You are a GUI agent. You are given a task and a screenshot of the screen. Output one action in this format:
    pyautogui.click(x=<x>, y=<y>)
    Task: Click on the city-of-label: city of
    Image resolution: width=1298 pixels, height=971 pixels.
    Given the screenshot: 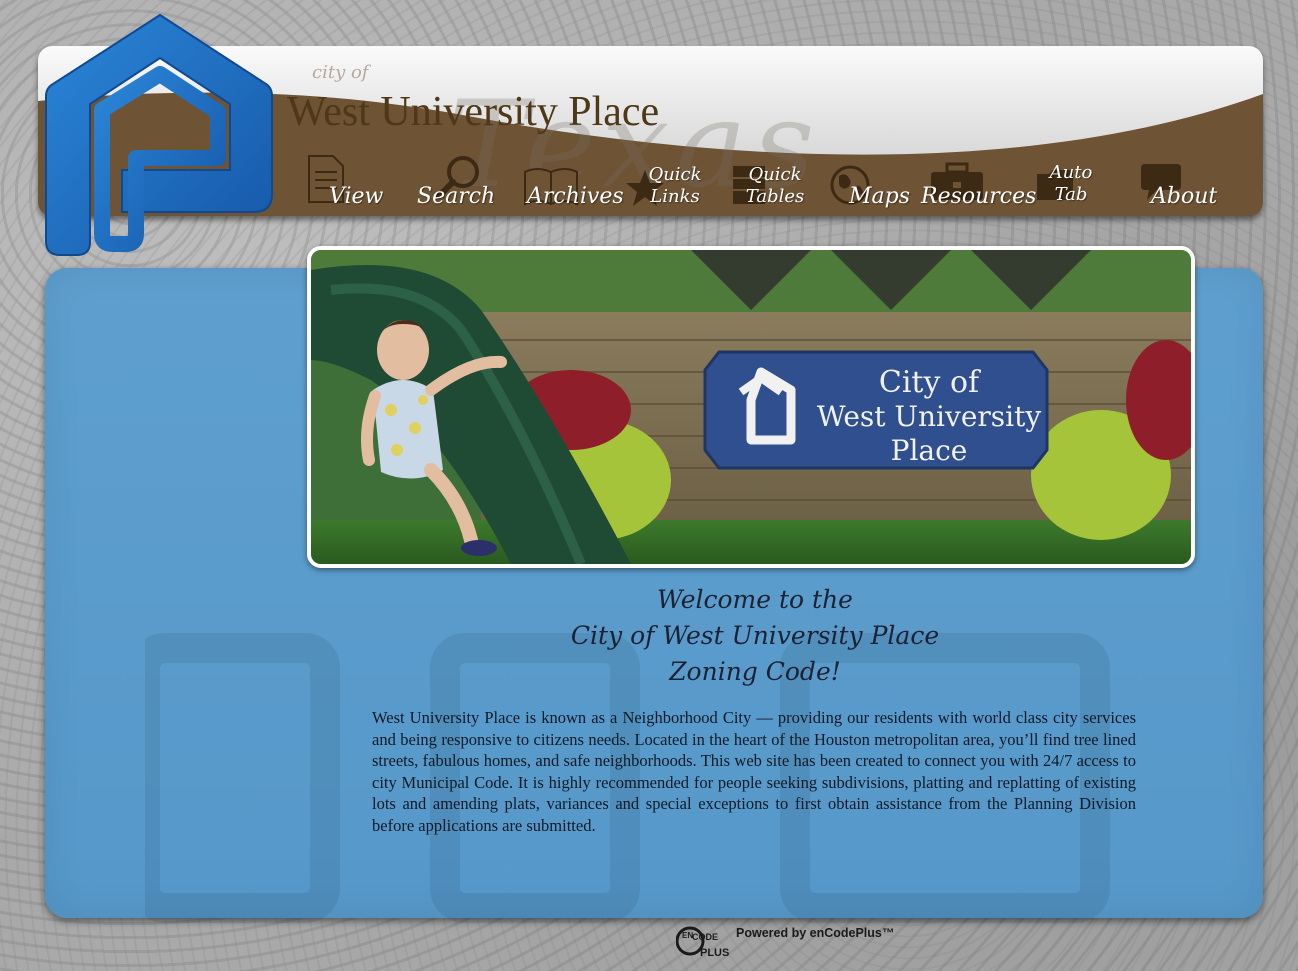 What is the action you would take?
    pyautogui.click(x=340, y=72)
    